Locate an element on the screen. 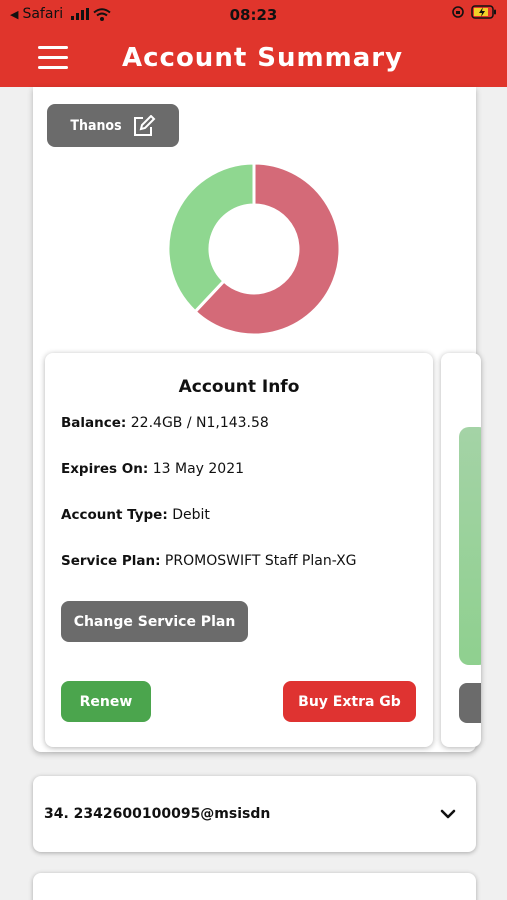 This screenshot has height=900, width=507. service-plan-label: Service Plan: is located at coordinates (111, 561).